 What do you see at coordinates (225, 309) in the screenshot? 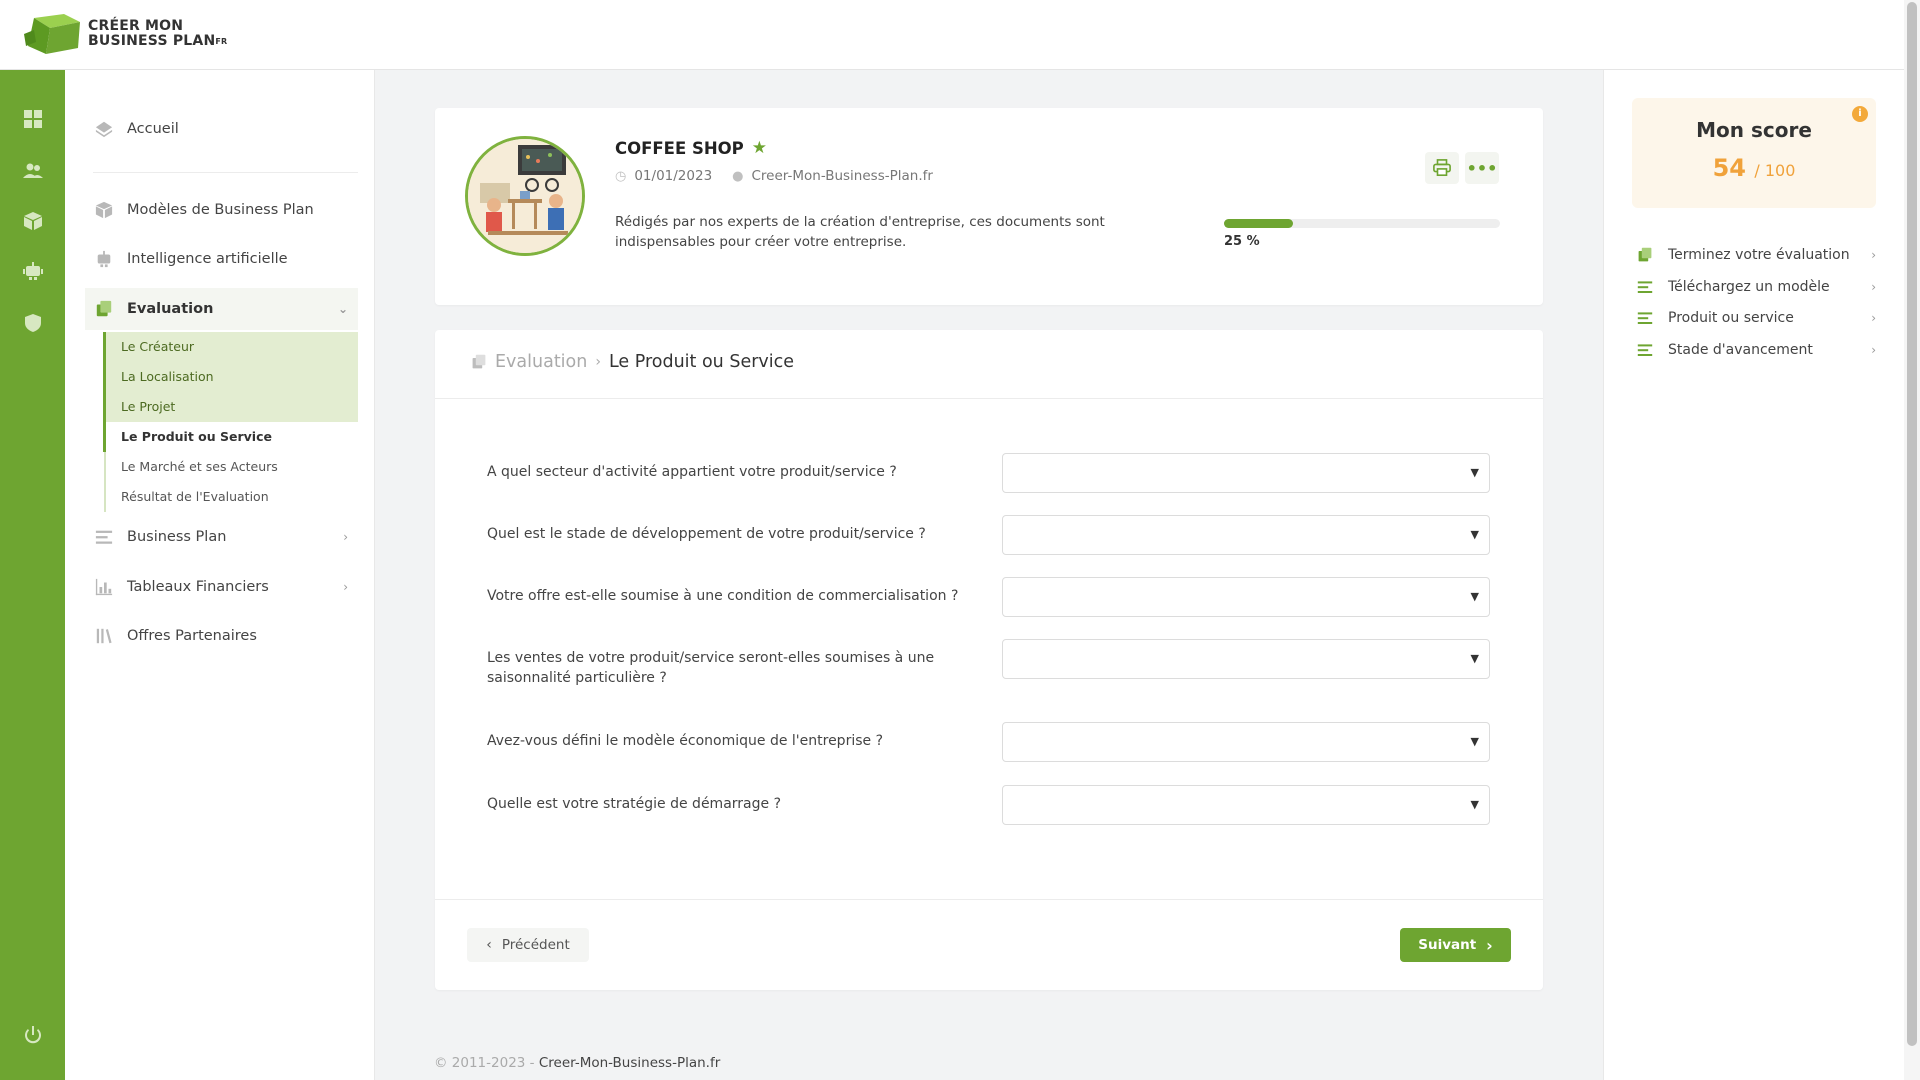
I see `sidebar-item-evaluation: Evaluation ⌄` at bounding box center [225, 309].